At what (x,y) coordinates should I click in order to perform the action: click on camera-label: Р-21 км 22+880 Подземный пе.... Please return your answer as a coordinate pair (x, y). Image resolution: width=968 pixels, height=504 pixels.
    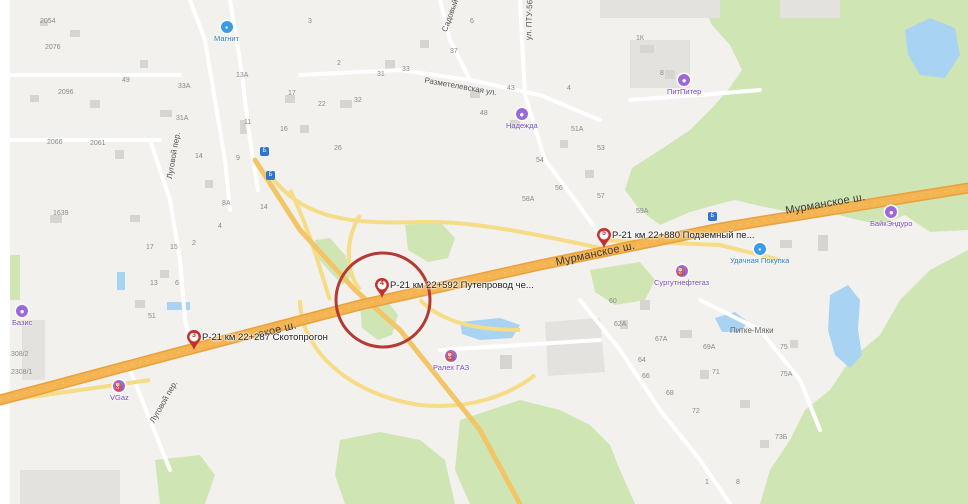
    Looking at the image, I should click on (683, 235).